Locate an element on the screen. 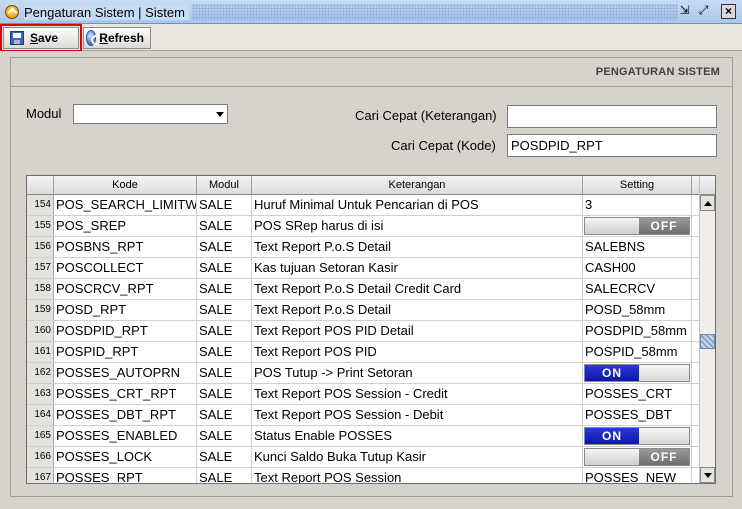  header-kode: Kode is located at coordinates (125, 185).